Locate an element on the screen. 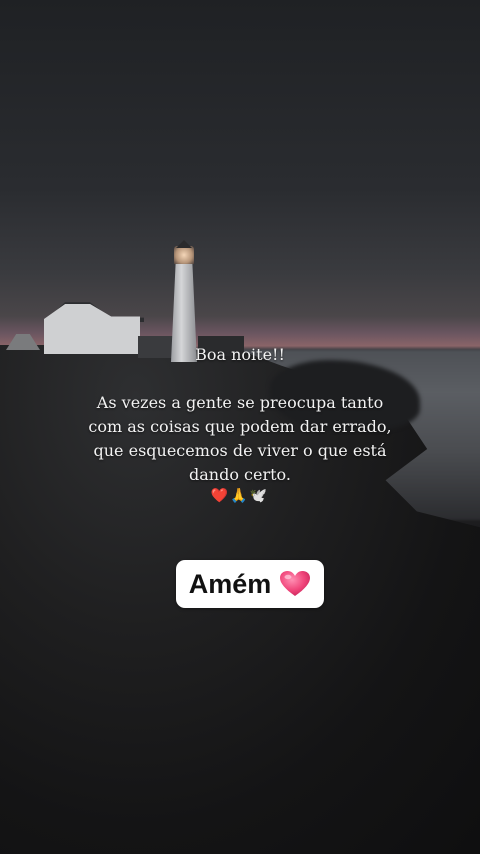 The width and height of the screenshot is (480, 854). pray-icon: 🙏 is located at coordinates (240, 496).